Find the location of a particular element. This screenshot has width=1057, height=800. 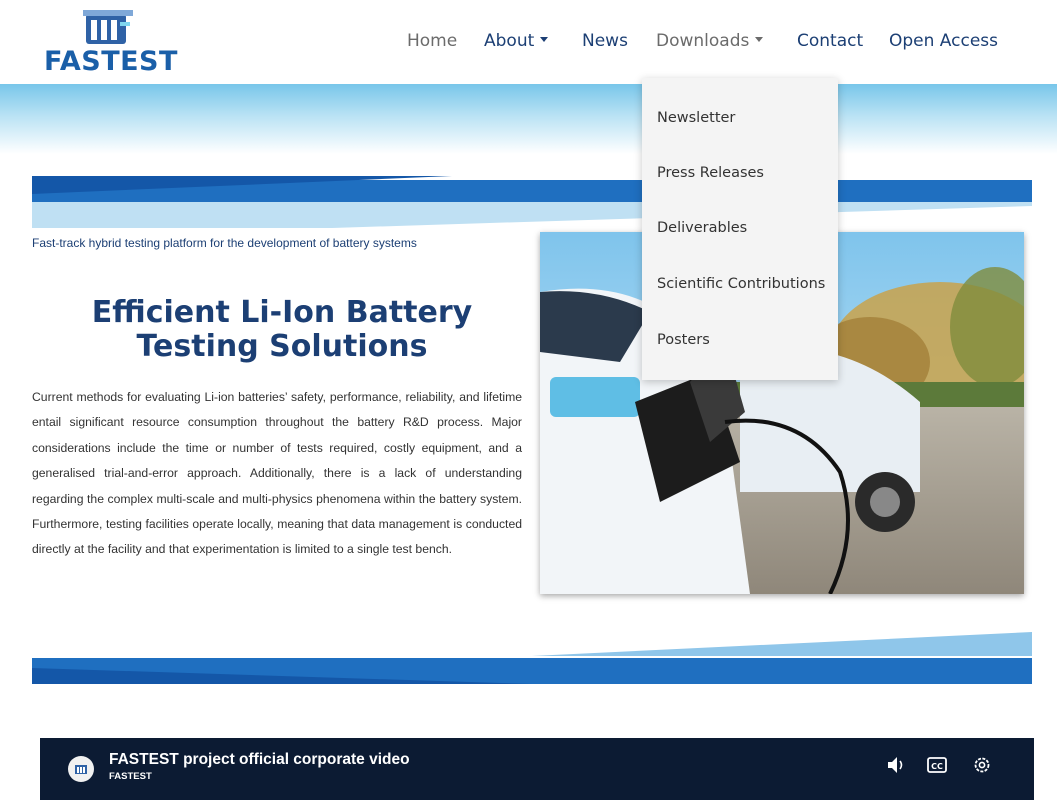

nav-news-label: News is located at coordinates (605, 41).